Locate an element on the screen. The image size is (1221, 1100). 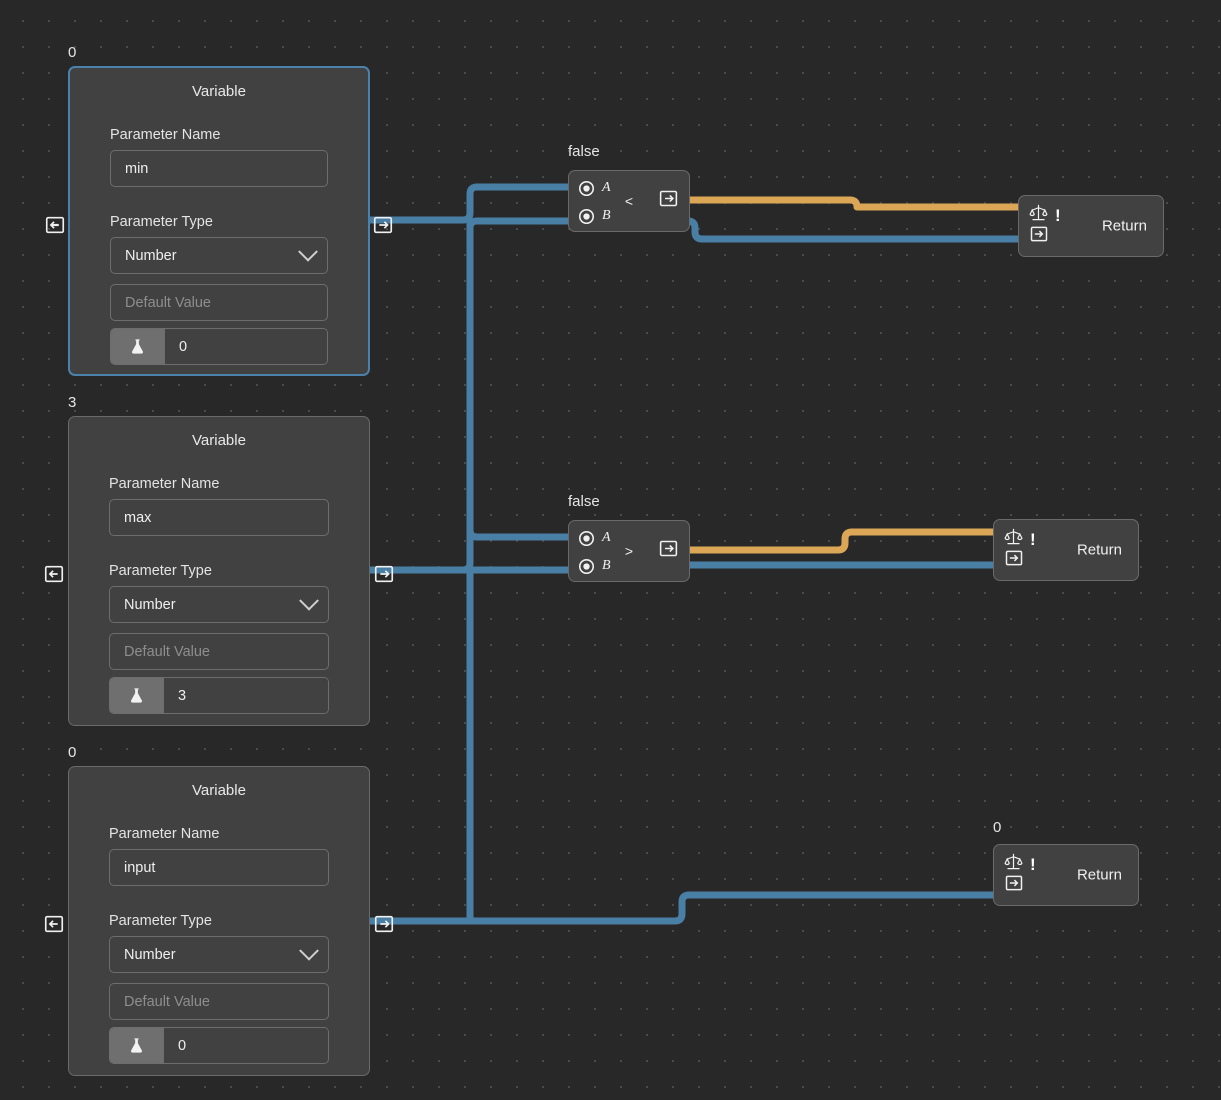
wire-cmp1-data is located at coordinates (853, 230).